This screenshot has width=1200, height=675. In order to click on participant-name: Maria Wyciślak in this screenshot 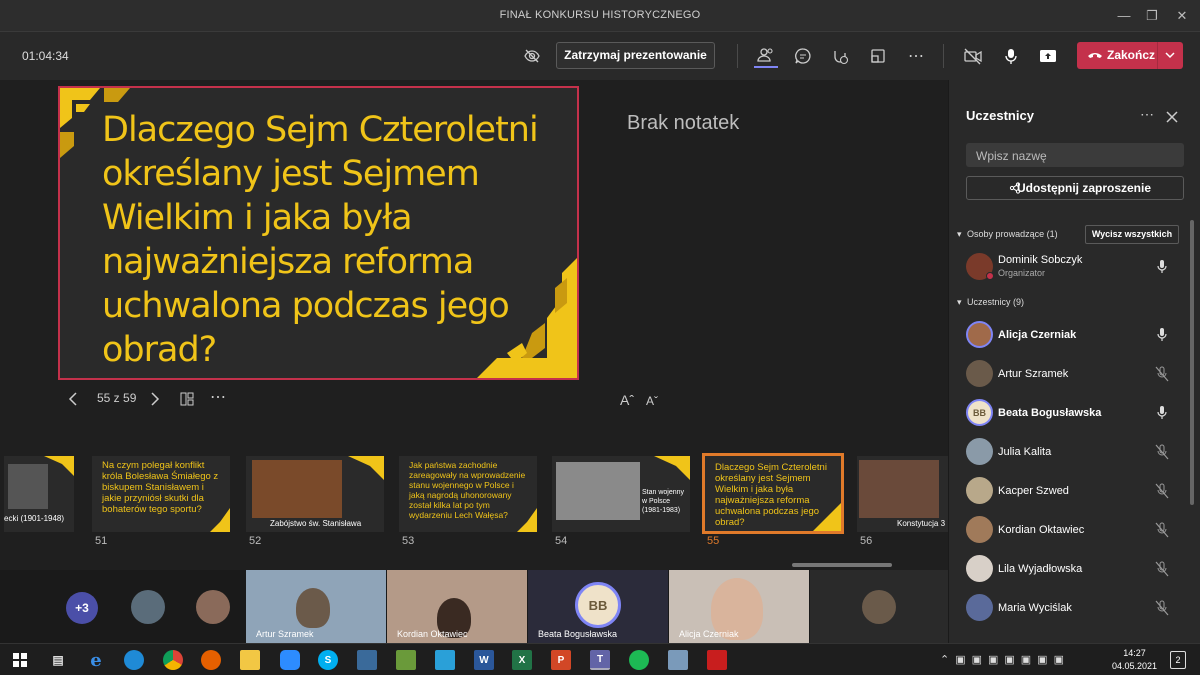, I will do `click(1035, 608)`.